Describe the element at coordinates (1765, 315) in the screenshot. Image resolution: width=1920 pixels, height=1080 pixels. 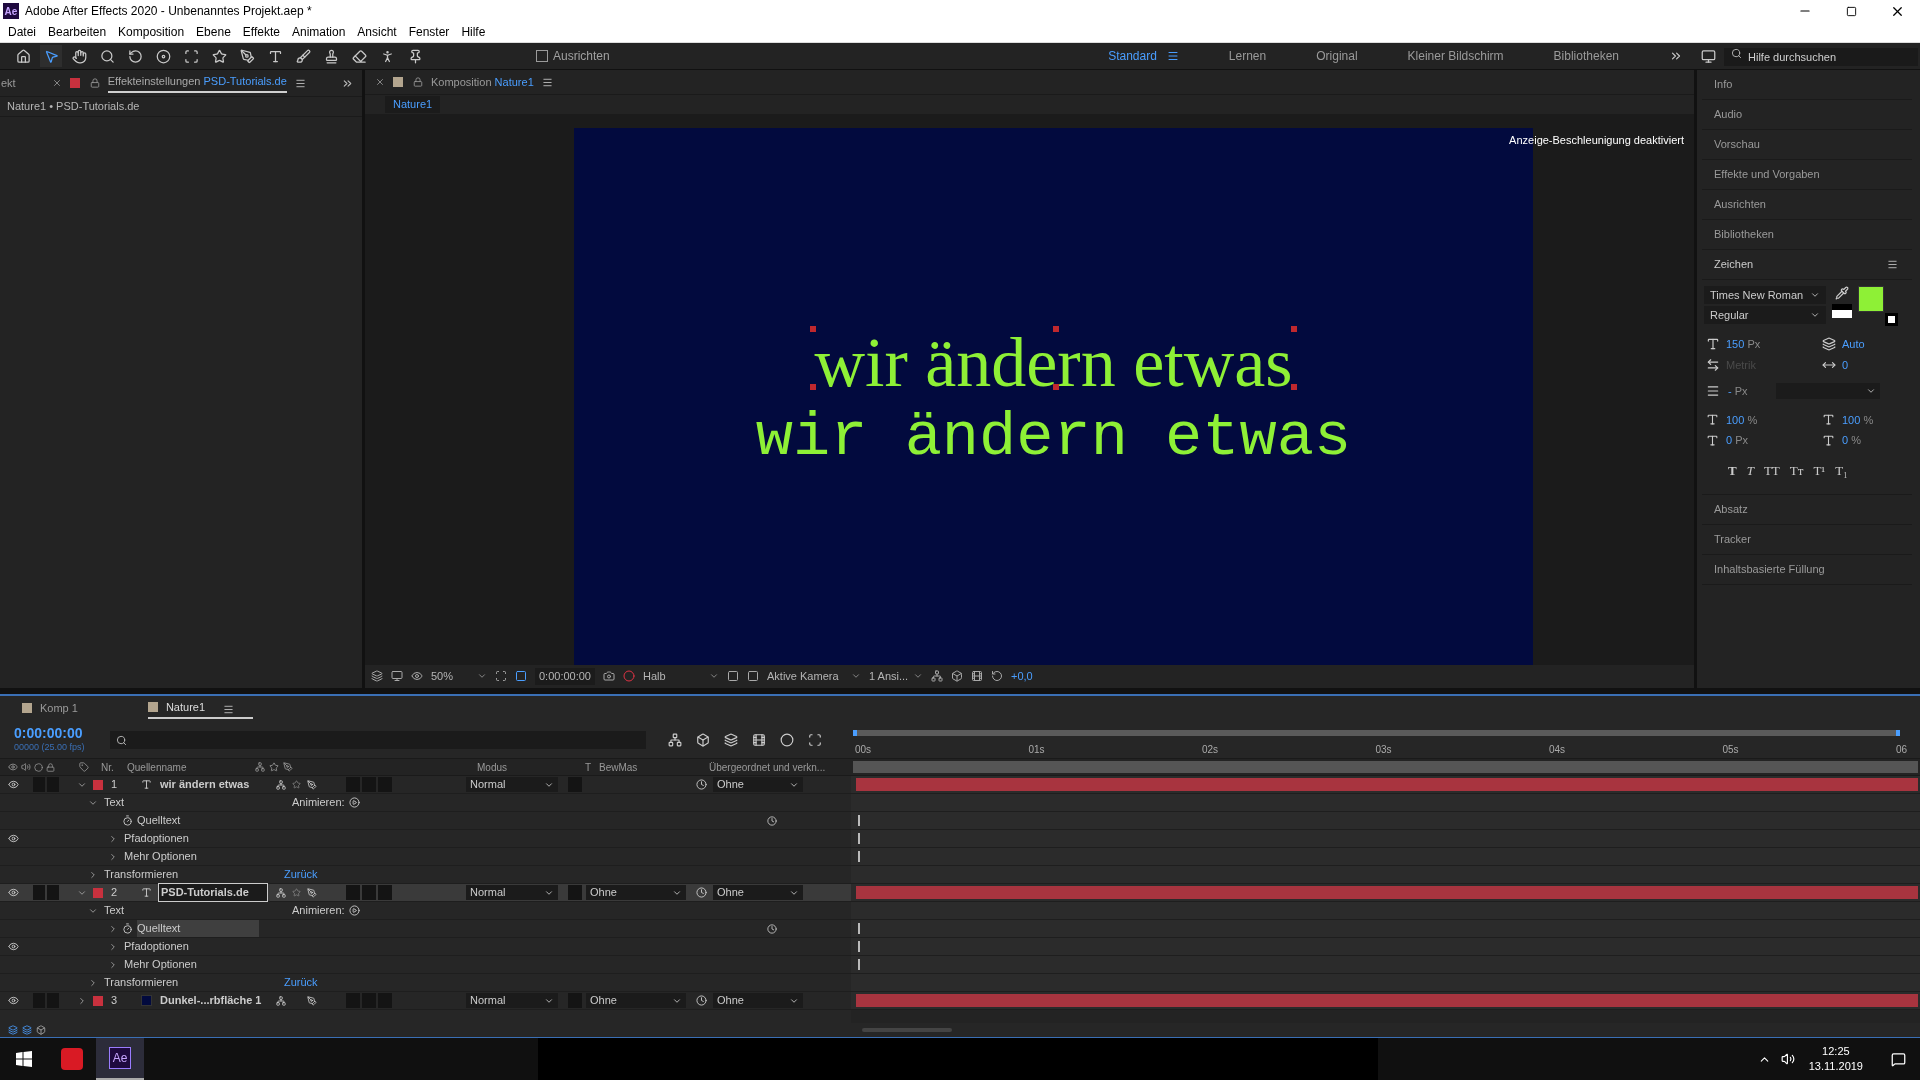
I see `style-dropdown: Regular` at that location.